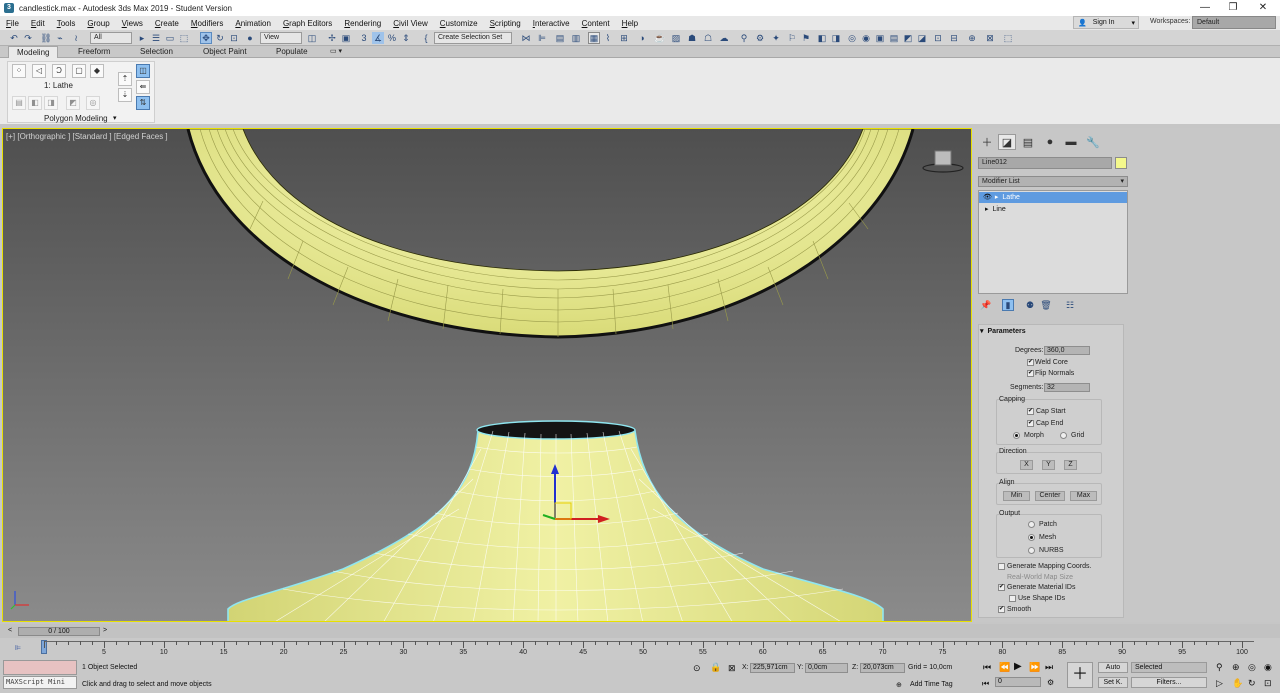  Describe the element at coordinates (1113, 682) in the screenshot. I see `set-key-button: Set K.` at that location.